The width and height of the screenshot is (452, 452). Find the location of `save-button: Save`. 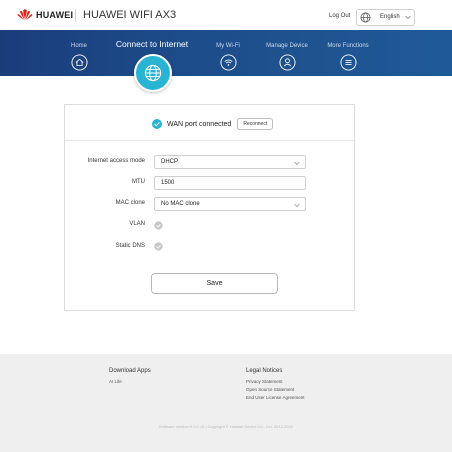

save-button: Save is located at coordinates (214, 283).